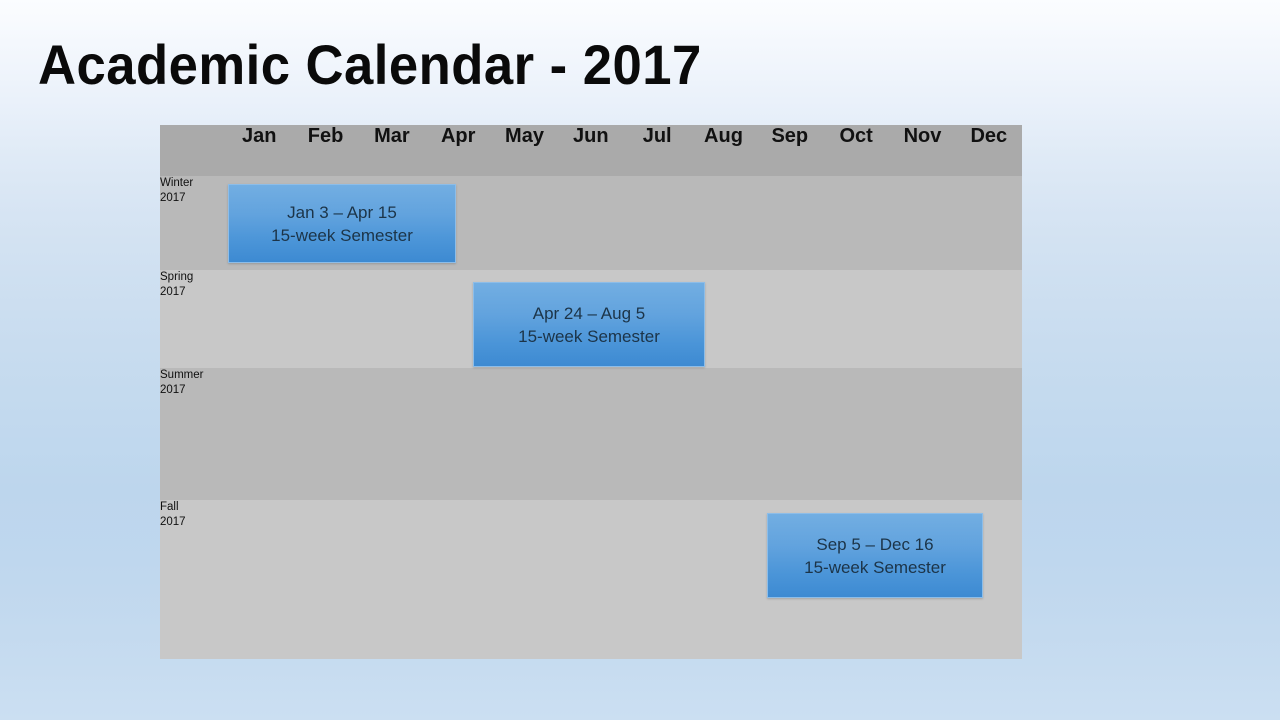 This screenshot has width=1280, height=720. Describe the element at coordinates (259, 434) in the screenshot. I see `cell-summer-jan` at that location.